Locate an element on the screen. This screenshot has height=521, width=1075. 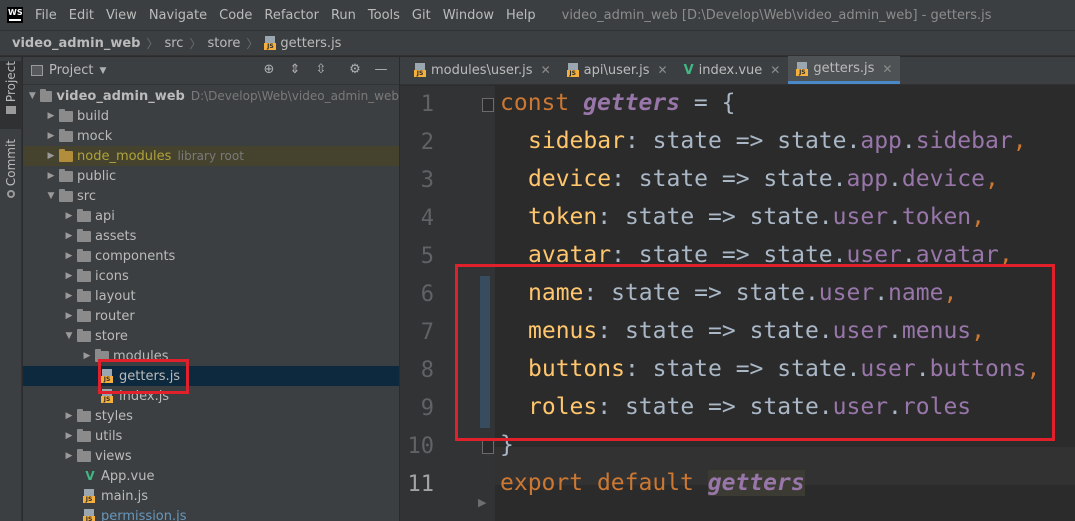
project-panel-title: Project is located at coordinates (71, 70).